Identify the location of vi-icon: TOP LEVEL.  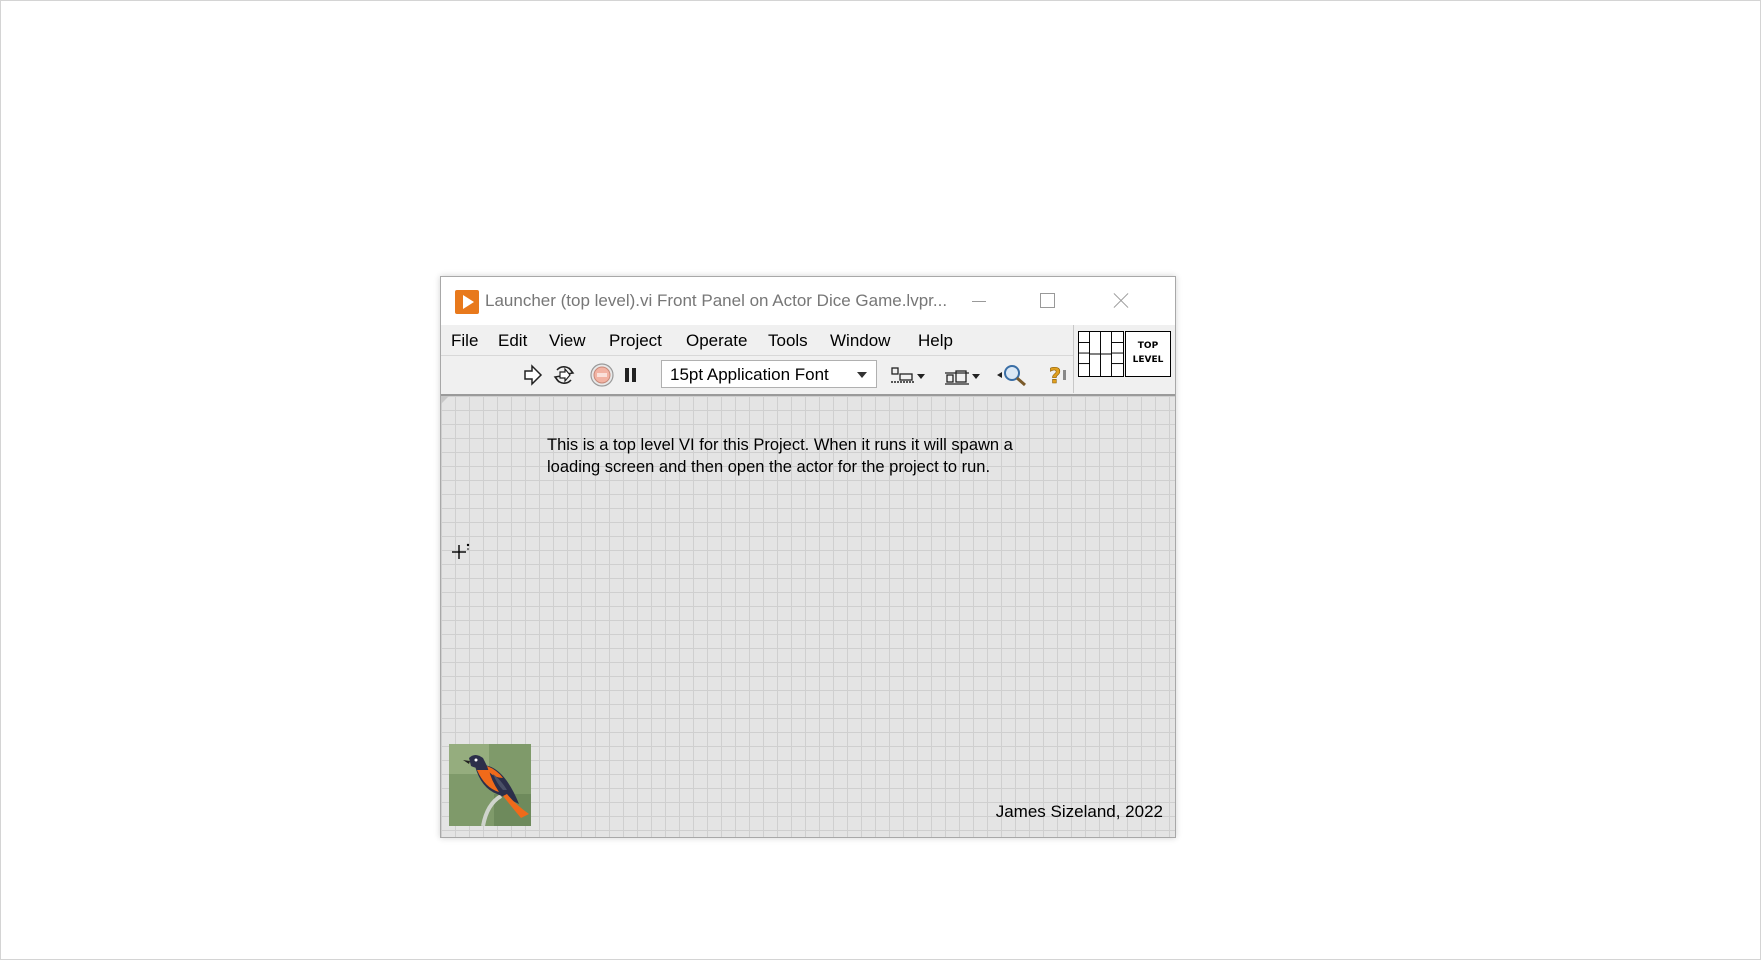
(1148, 354).